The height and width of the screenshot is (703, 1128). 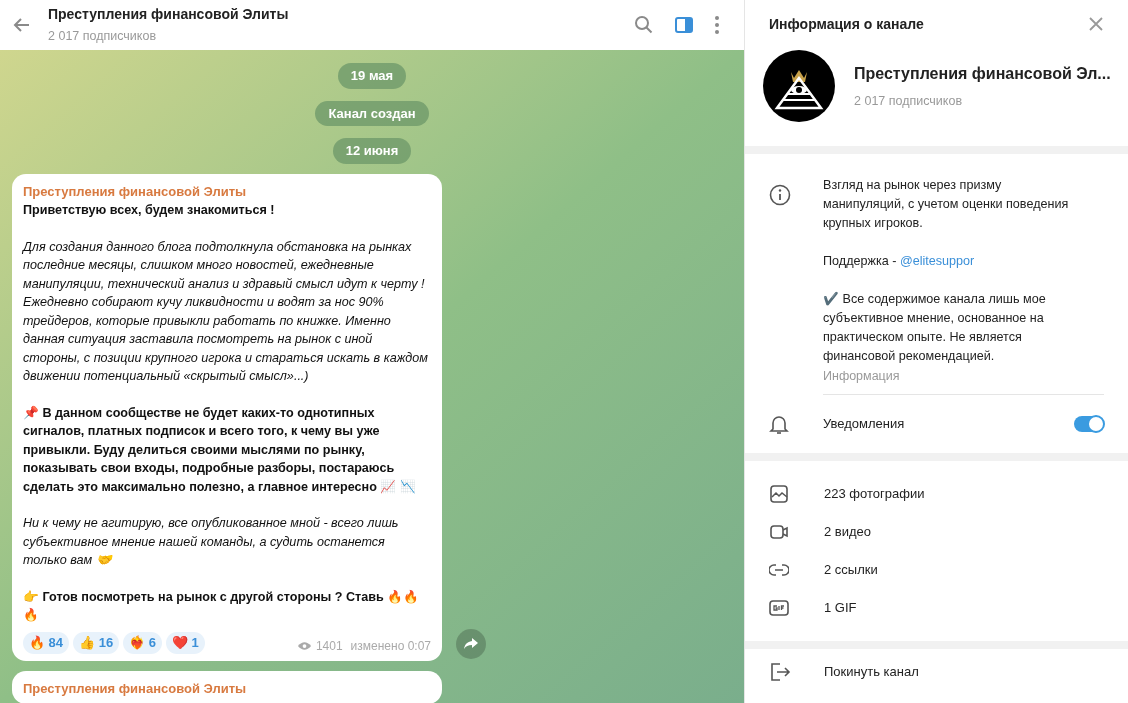 I want to click on close-button, so click(x=1096, y=24).